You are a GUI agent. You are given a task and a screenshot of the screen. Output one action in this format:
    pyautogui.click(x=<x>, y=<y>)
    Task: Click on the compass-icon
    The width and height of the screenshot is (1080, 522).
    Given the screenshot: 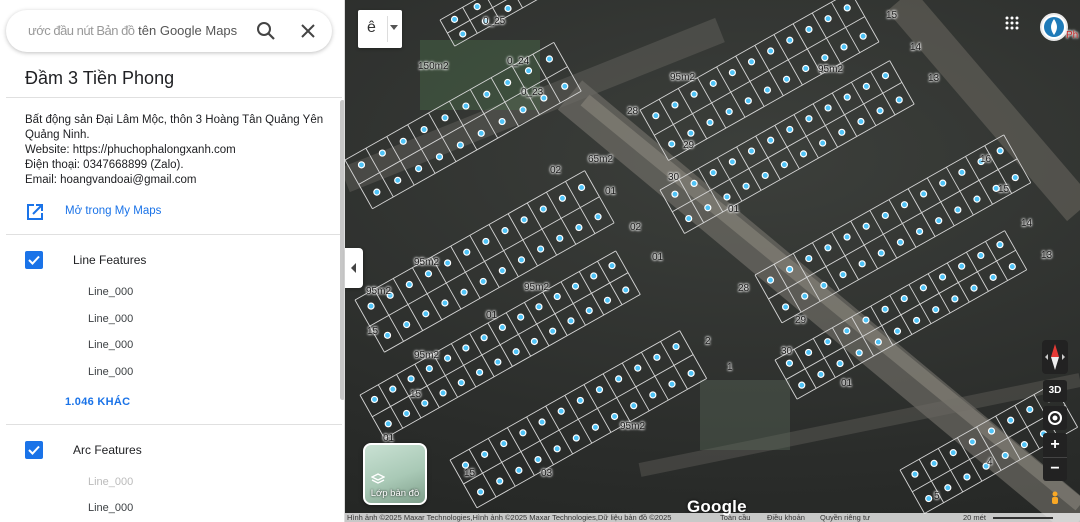 What is the action you would take?
    pyautogui.click(x=1055, y=357)
    